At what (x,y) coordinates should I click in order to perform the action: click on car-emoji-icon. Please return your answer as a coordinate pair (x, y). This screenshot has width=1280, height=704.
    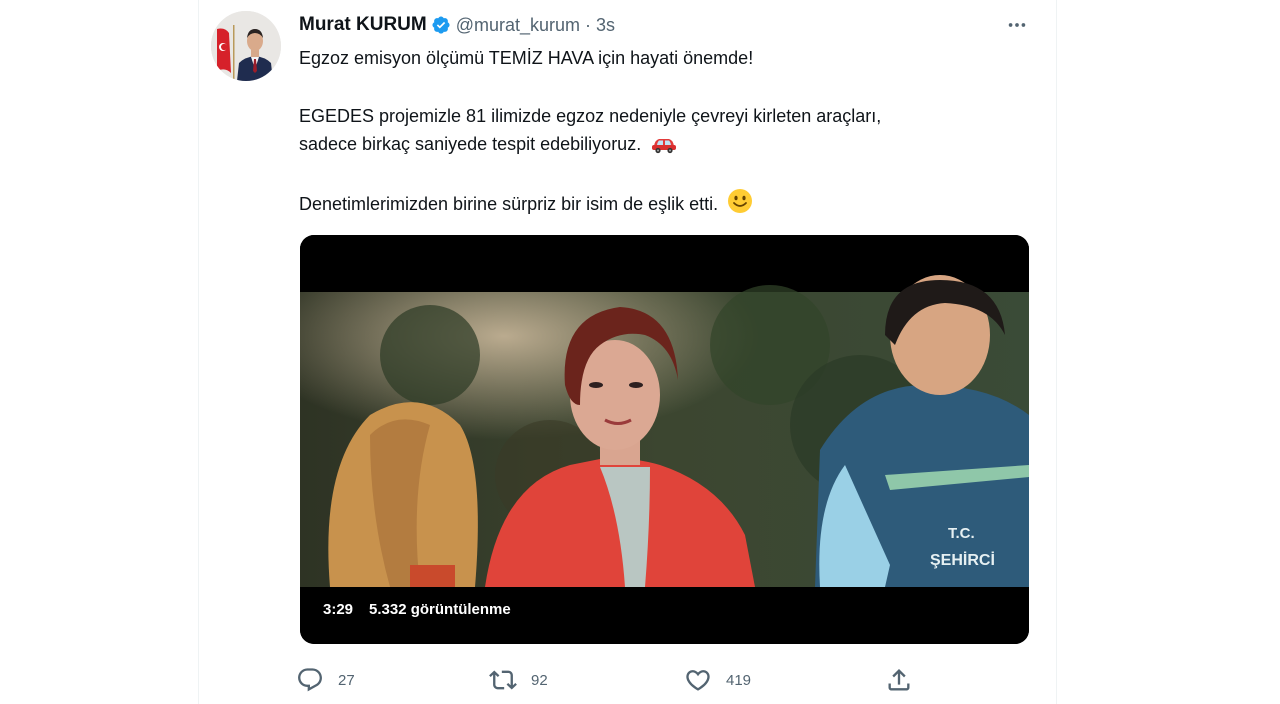
    Looking at the image, I should click on (664, 148).